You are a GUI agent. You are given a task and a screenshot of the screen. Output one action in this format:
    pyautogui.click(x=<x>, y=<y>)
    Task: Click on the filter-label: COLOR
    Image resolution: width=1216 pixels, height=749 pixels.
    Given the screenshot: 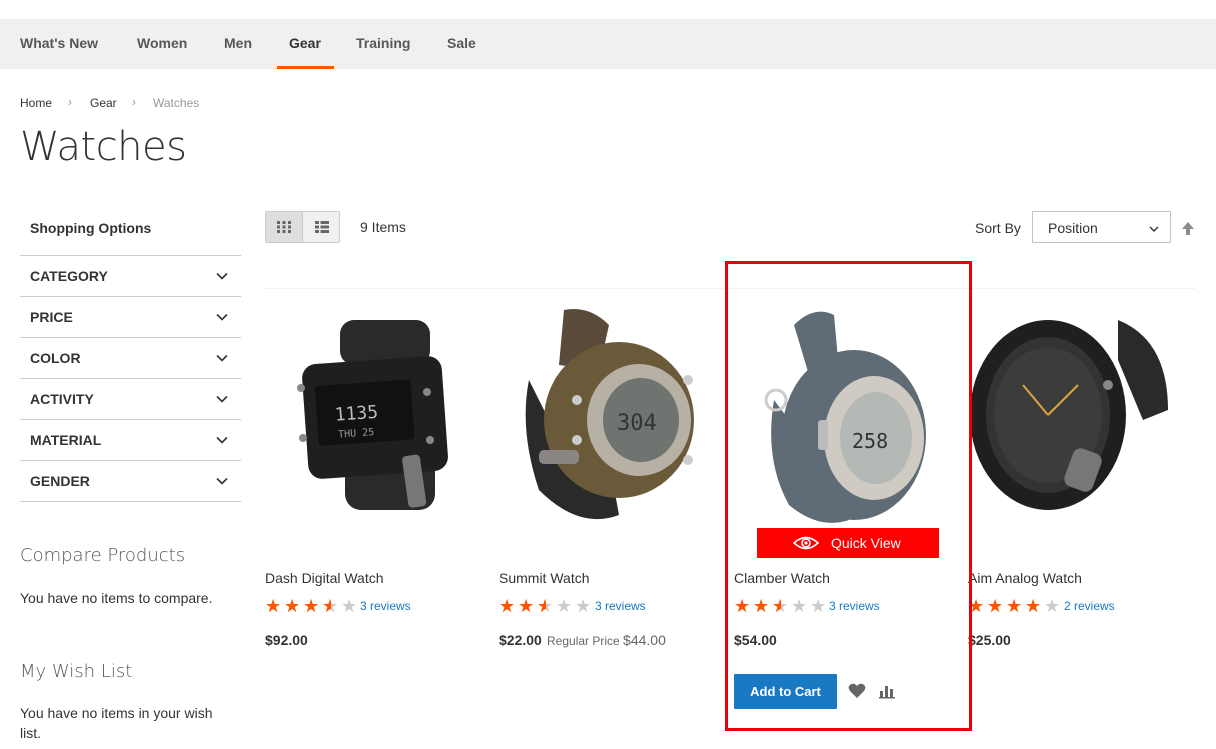 What is the action you would take?
    pyautogui.click(x=55, y=358)
    